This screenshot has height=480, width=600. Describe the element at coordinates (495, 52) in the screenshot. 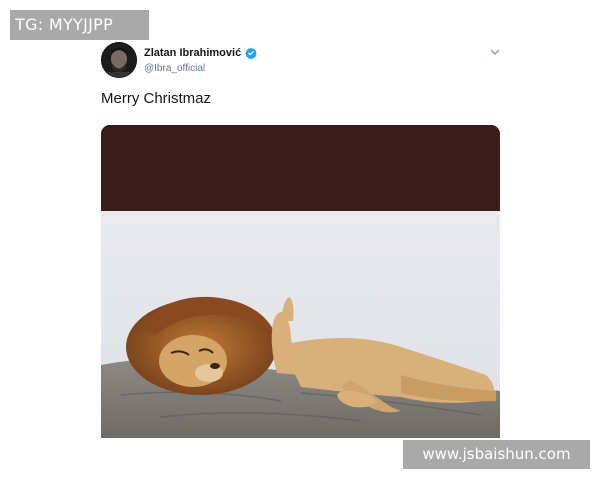

I see `chevron-down-icon` at that location.